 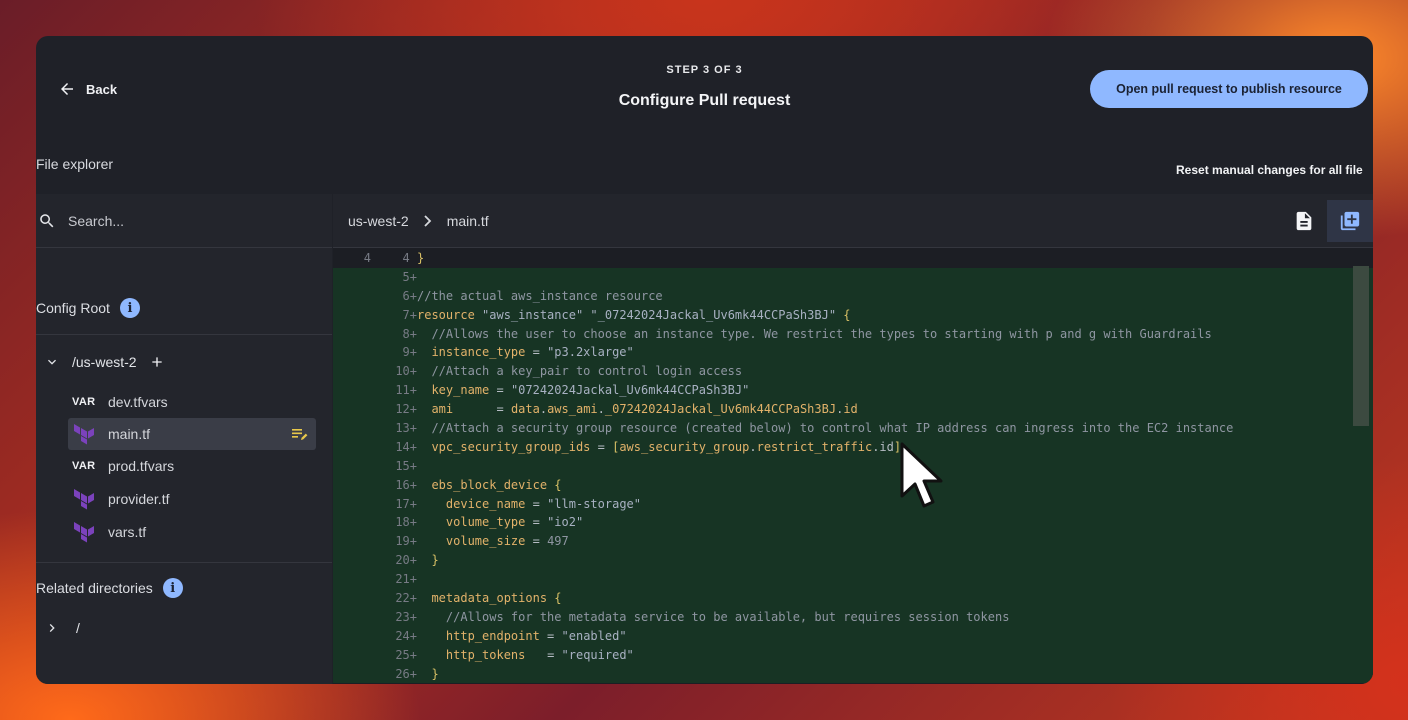 I want to click on new-line-number: 25+, so click(x=406, y=654).